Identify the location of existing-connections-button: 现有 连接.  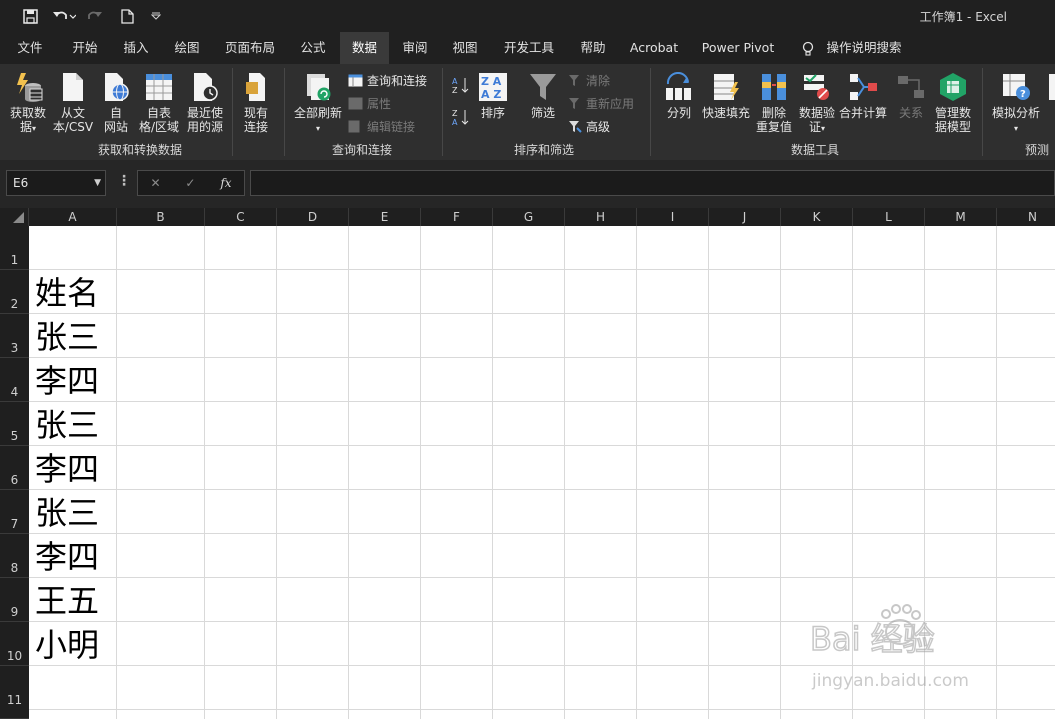
(256, 103).